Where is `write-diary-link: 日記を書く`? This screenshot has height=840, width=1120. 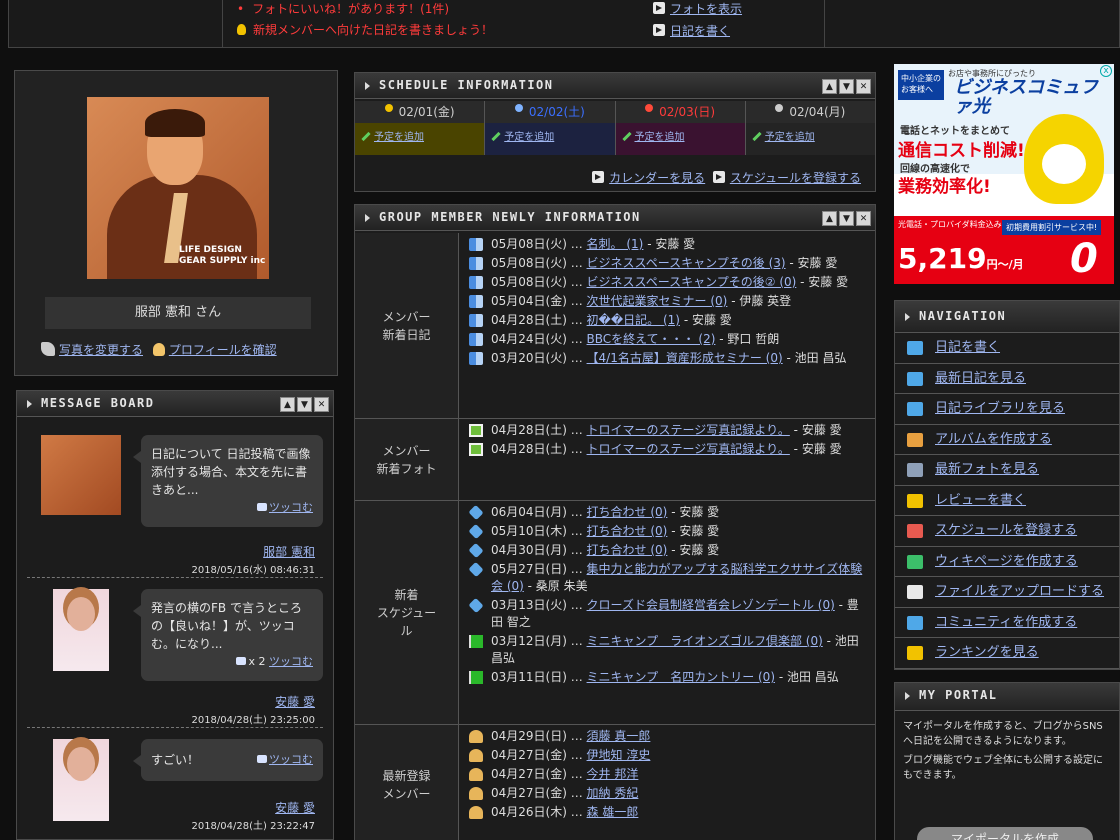 write-diary-link: 日記を書く is located at coordinates (700, 31).